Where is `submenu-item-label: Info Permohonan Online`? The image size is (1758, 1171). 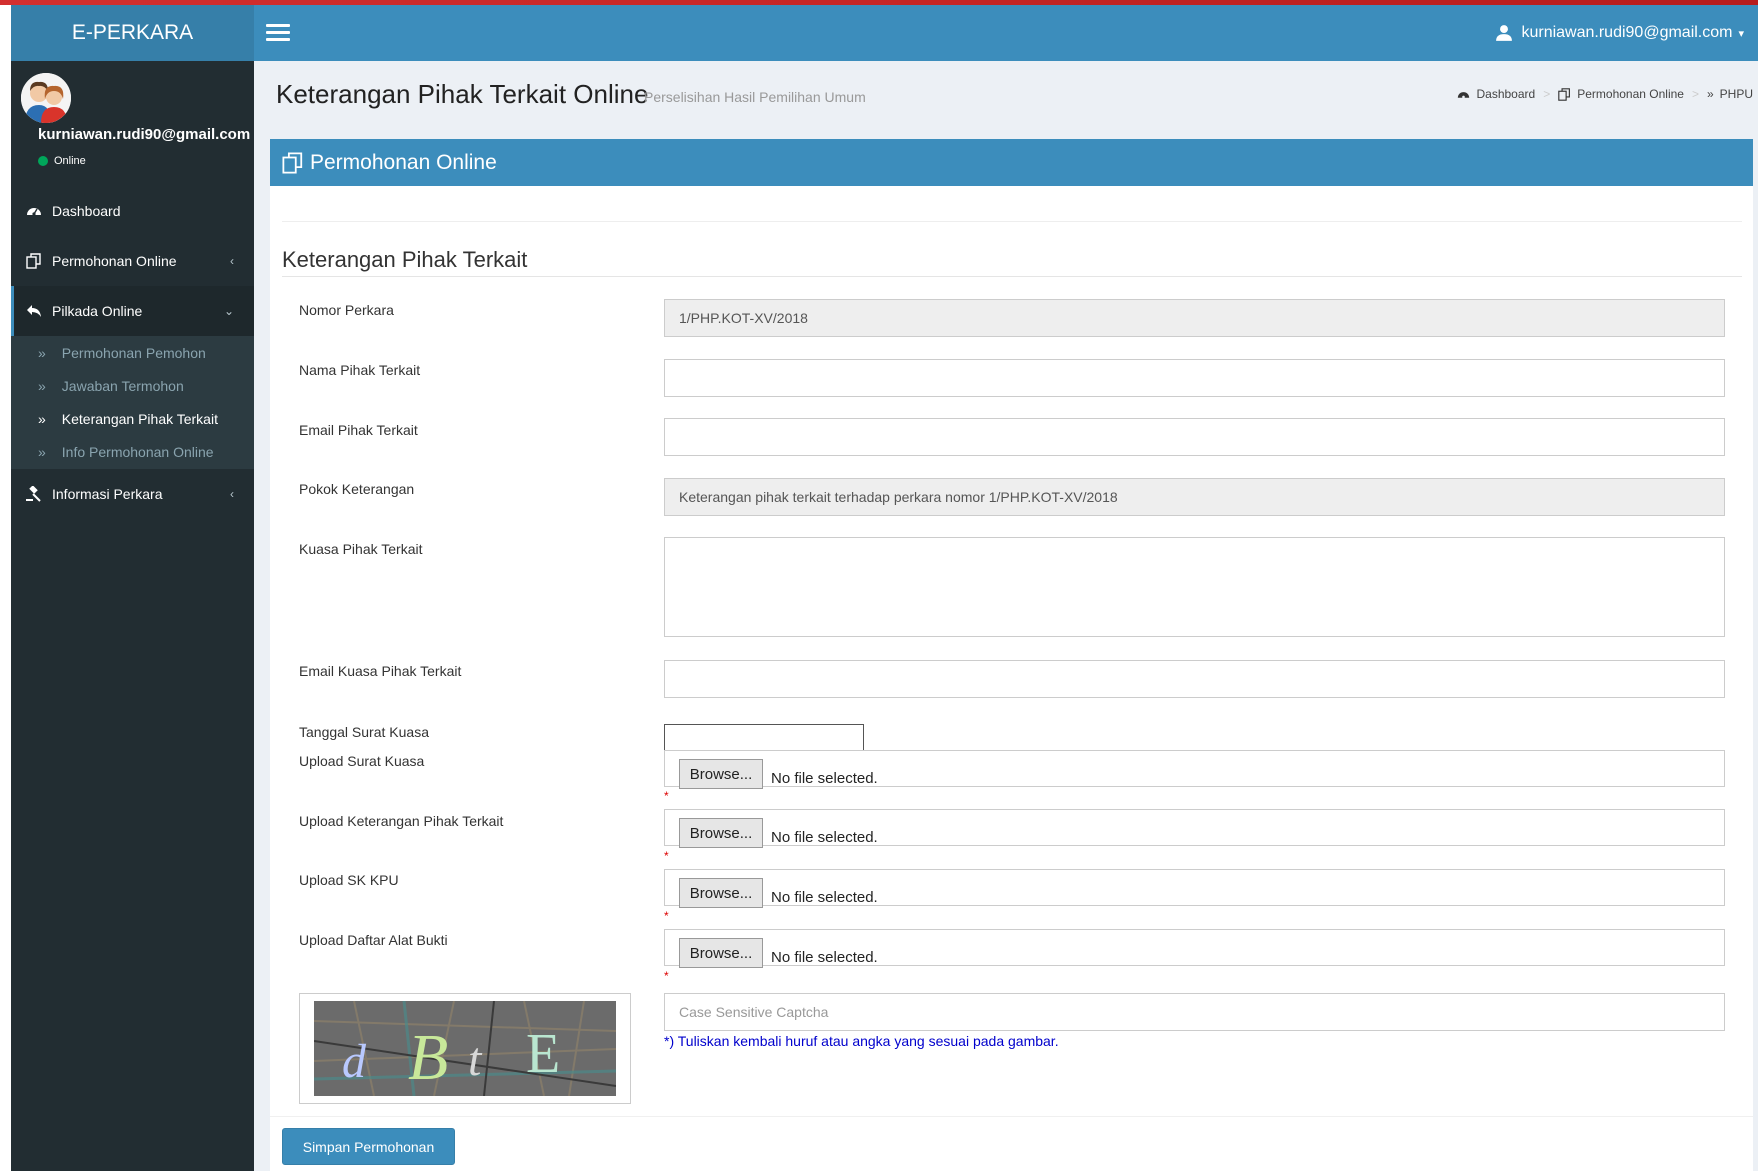 submenu-item-label: Info Permohonan Online is located at coordinates (137, 451).